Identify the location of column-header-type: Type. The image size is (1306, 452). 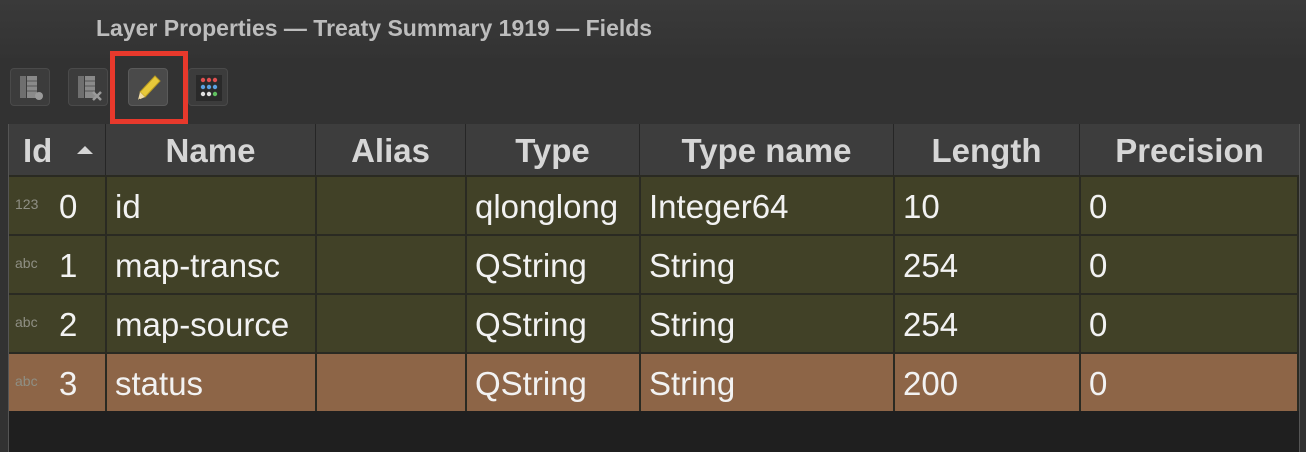
(553, 149).